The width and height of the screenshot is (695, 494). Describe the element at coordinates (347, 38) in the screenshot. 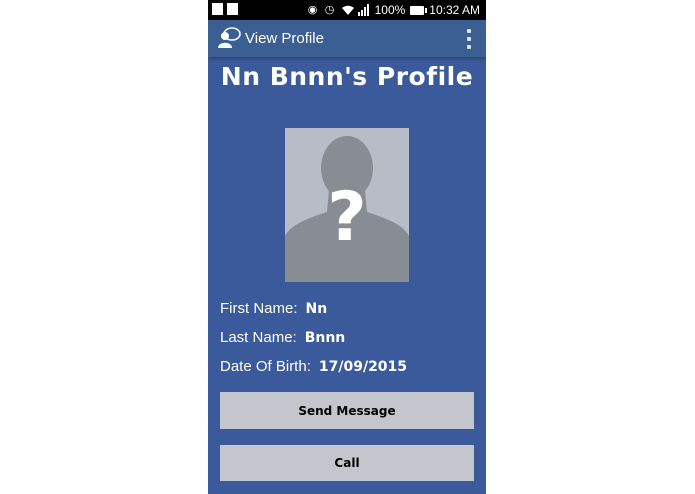

I see `action-bar: View Profile` at that location.